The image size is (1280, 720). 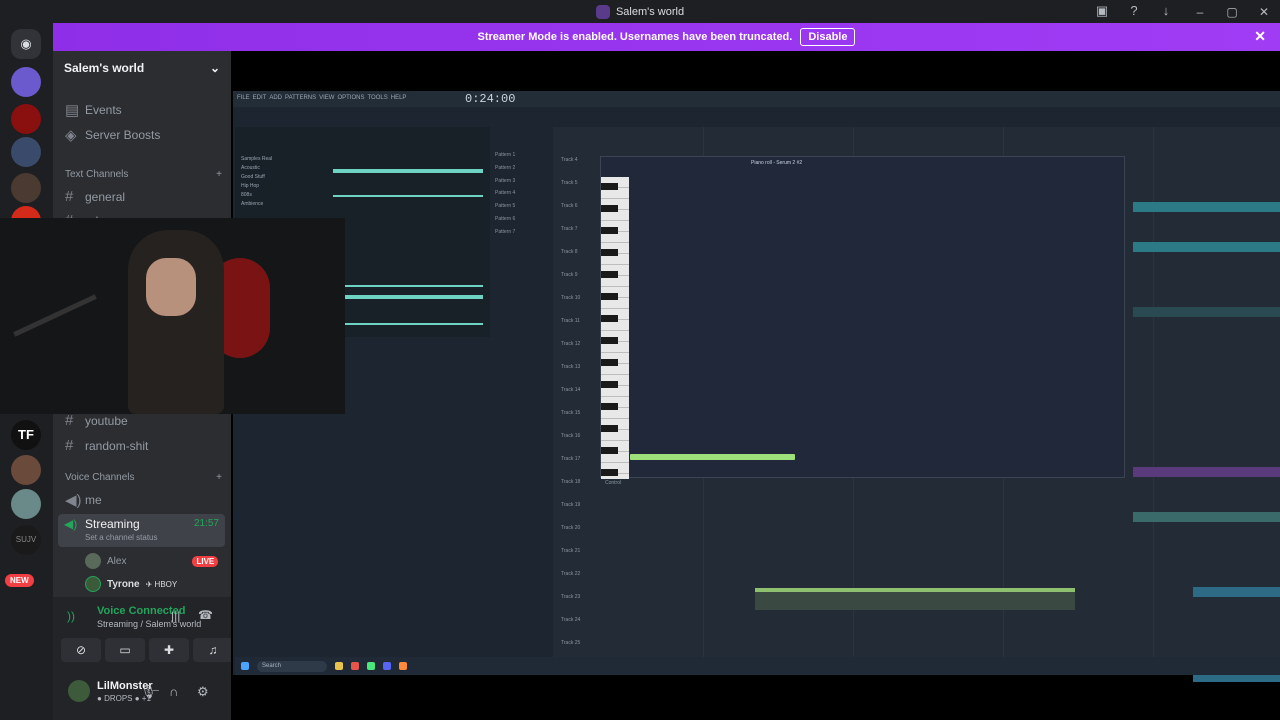 I want to click on voice-channel-streaming: ◀) Streaming 21:57 Set a channel status, so click(x=141, y=530).